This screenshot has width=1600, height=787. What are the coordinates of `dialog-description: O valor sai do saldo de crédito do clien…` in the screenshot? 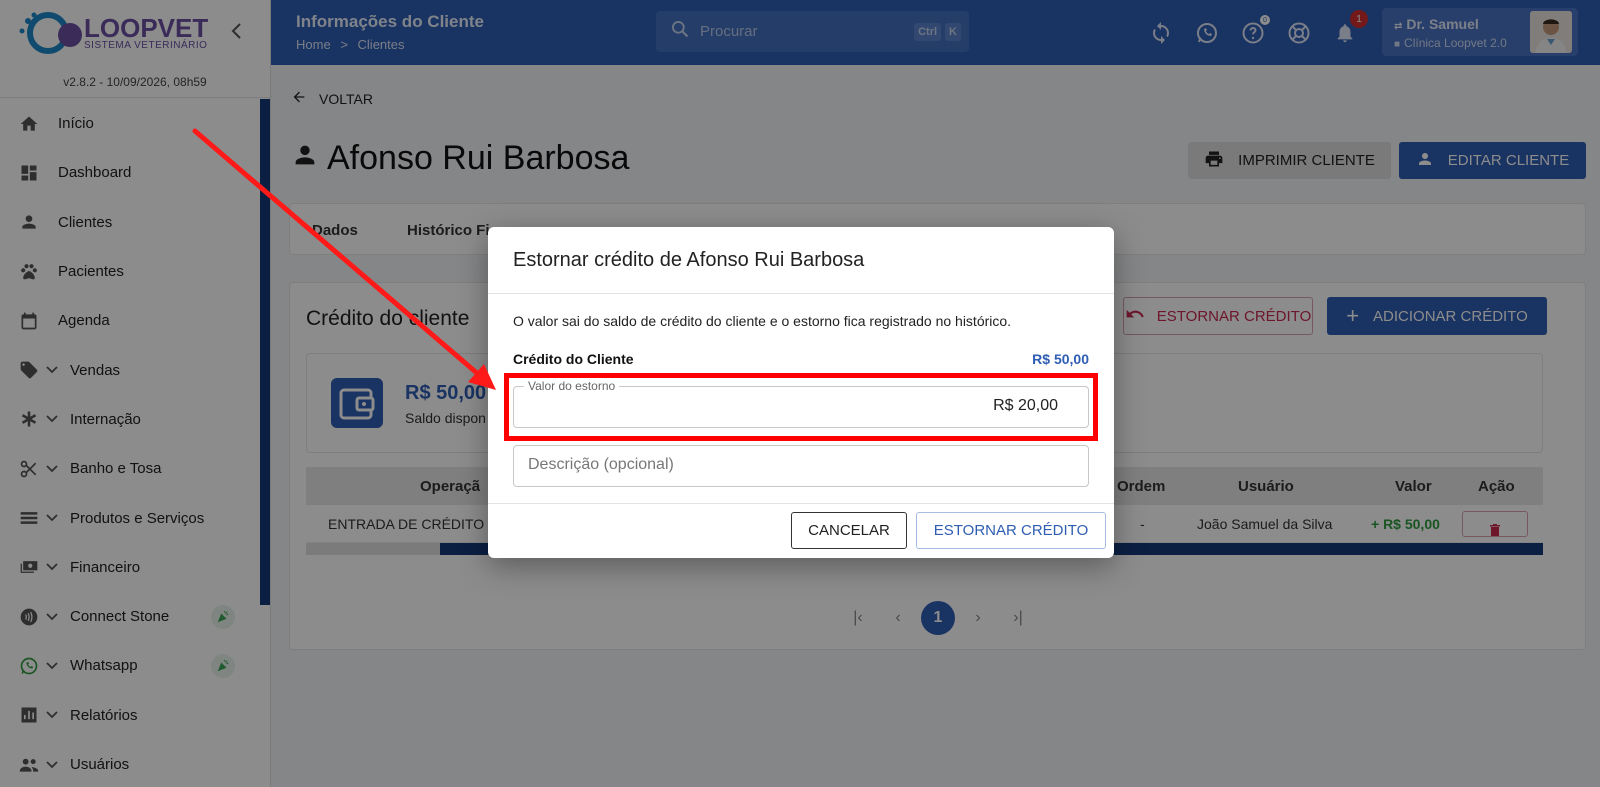 It's located at (762, 321).